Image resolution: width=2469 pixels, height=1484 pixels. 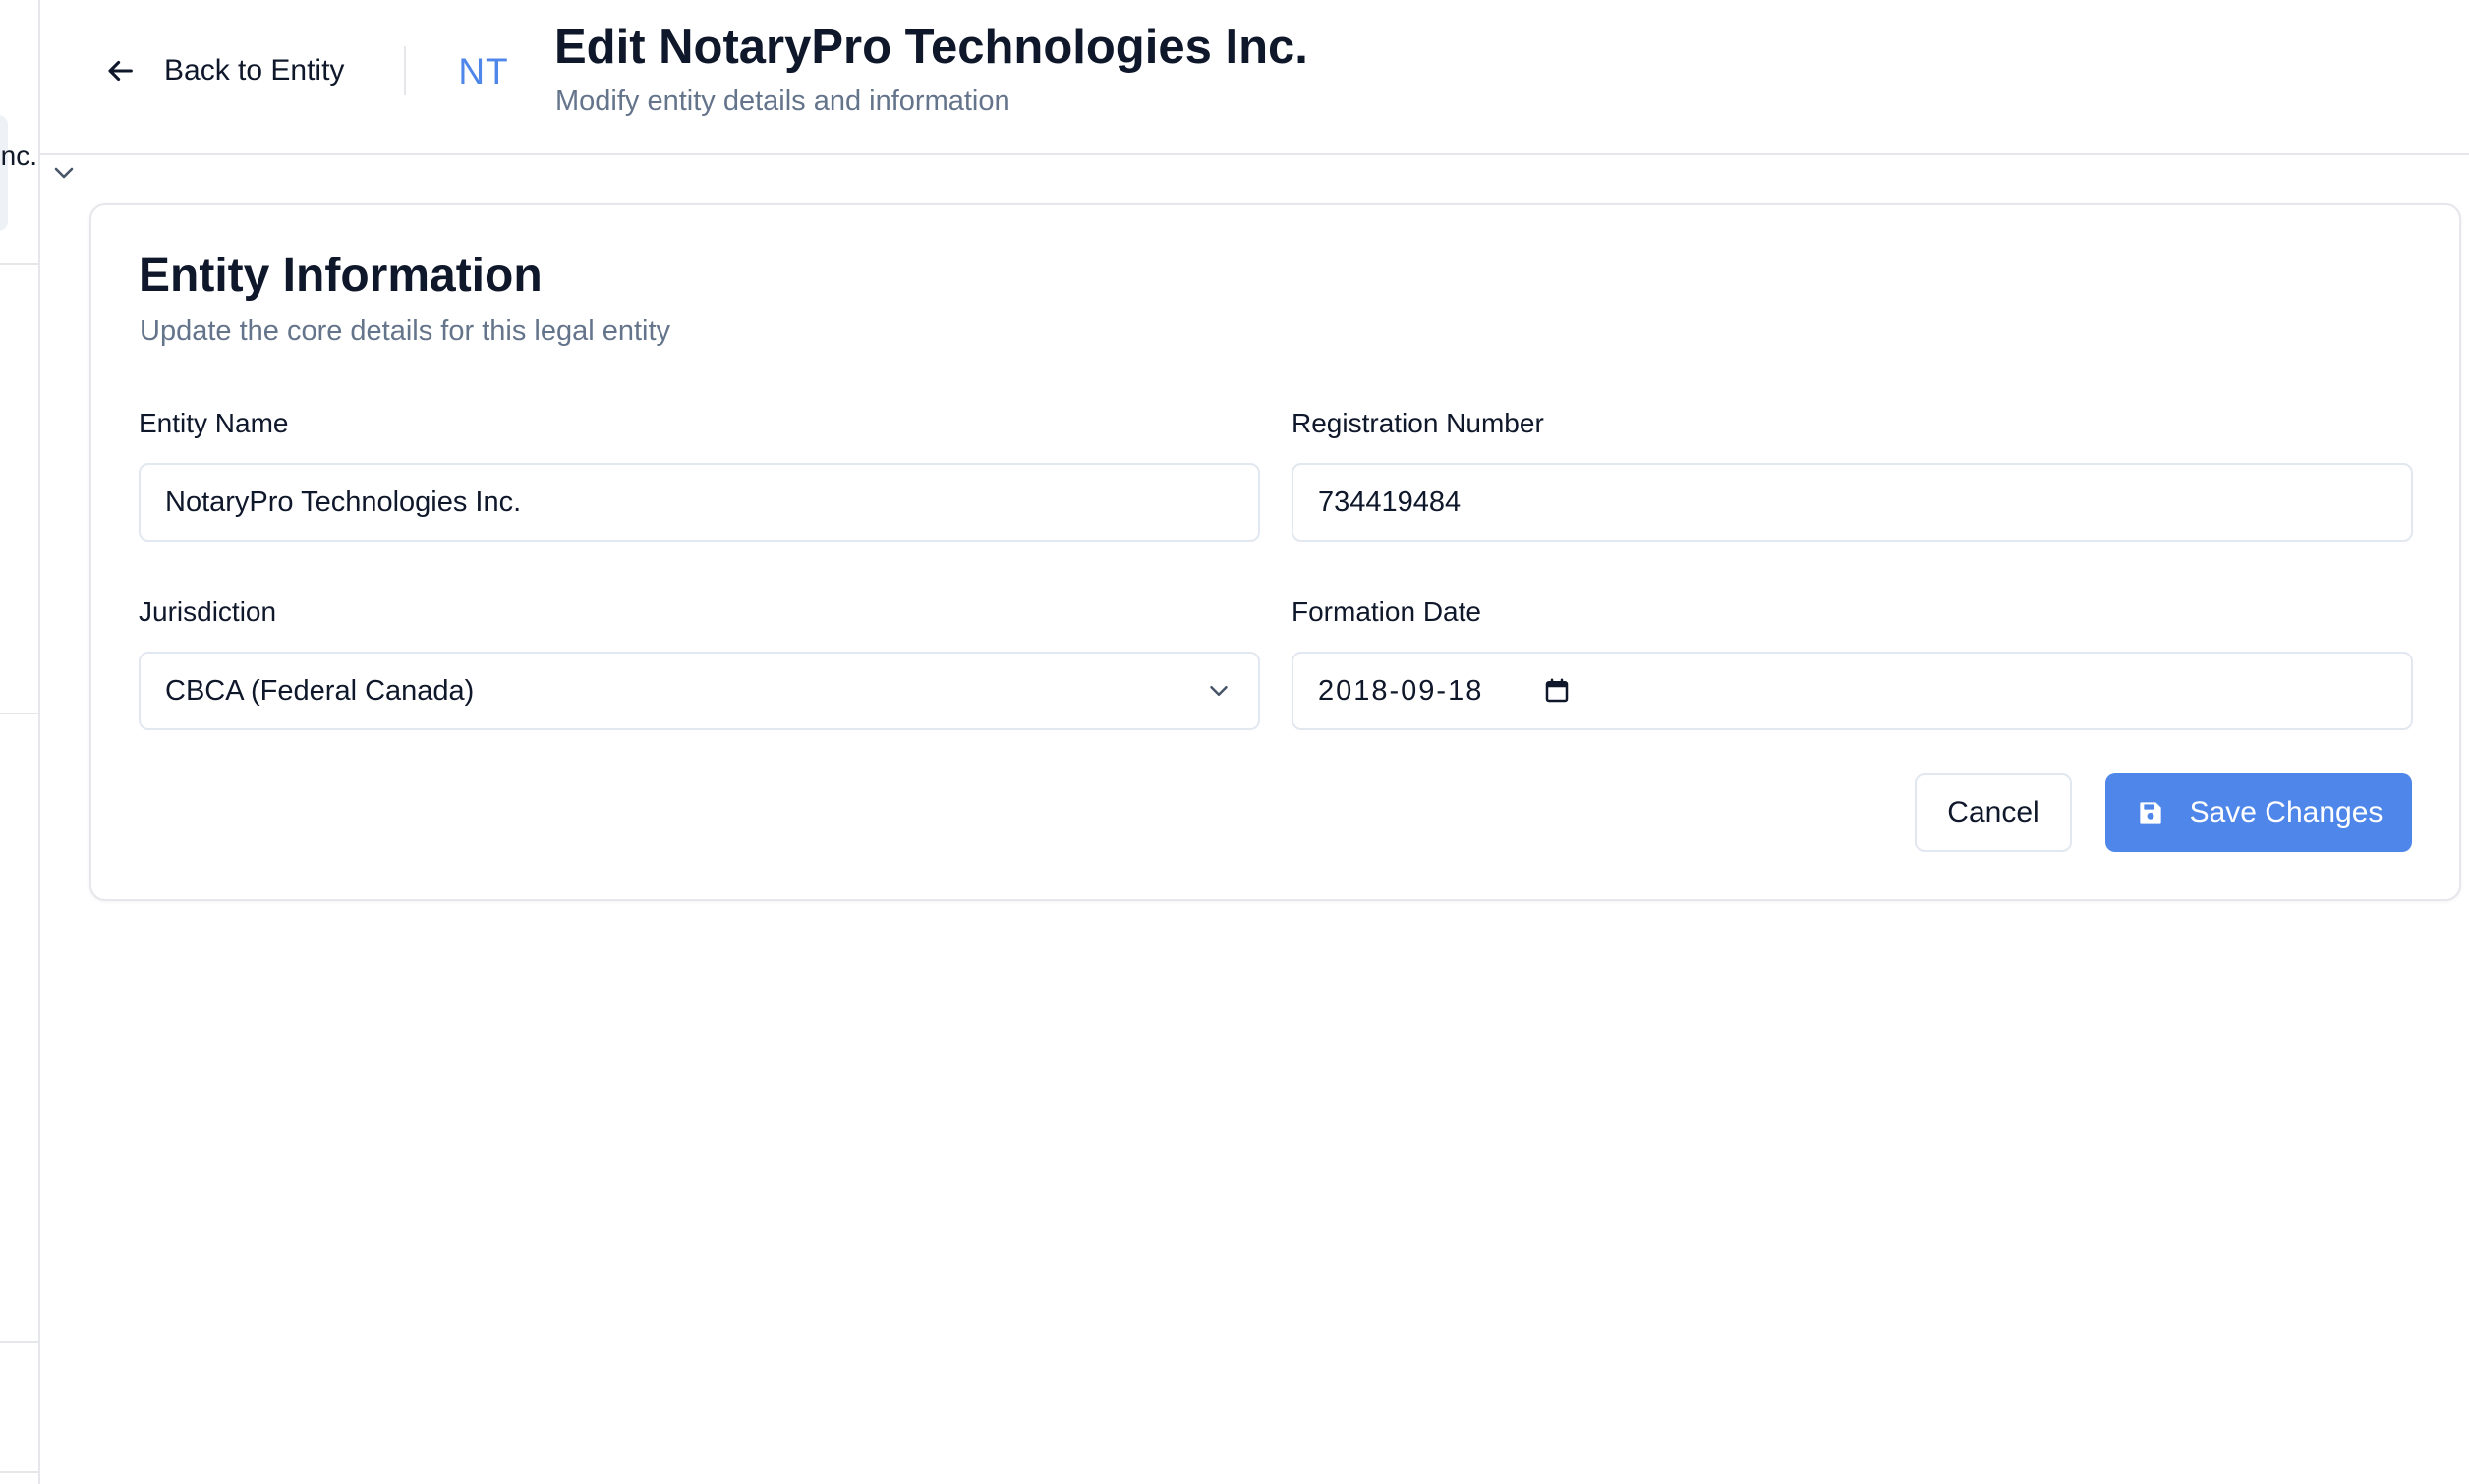 What do you see at coordinates (2286, 812) in the screenshot?
I see `save-changes-label: Save Changes` at bounding box center [2286, 812].